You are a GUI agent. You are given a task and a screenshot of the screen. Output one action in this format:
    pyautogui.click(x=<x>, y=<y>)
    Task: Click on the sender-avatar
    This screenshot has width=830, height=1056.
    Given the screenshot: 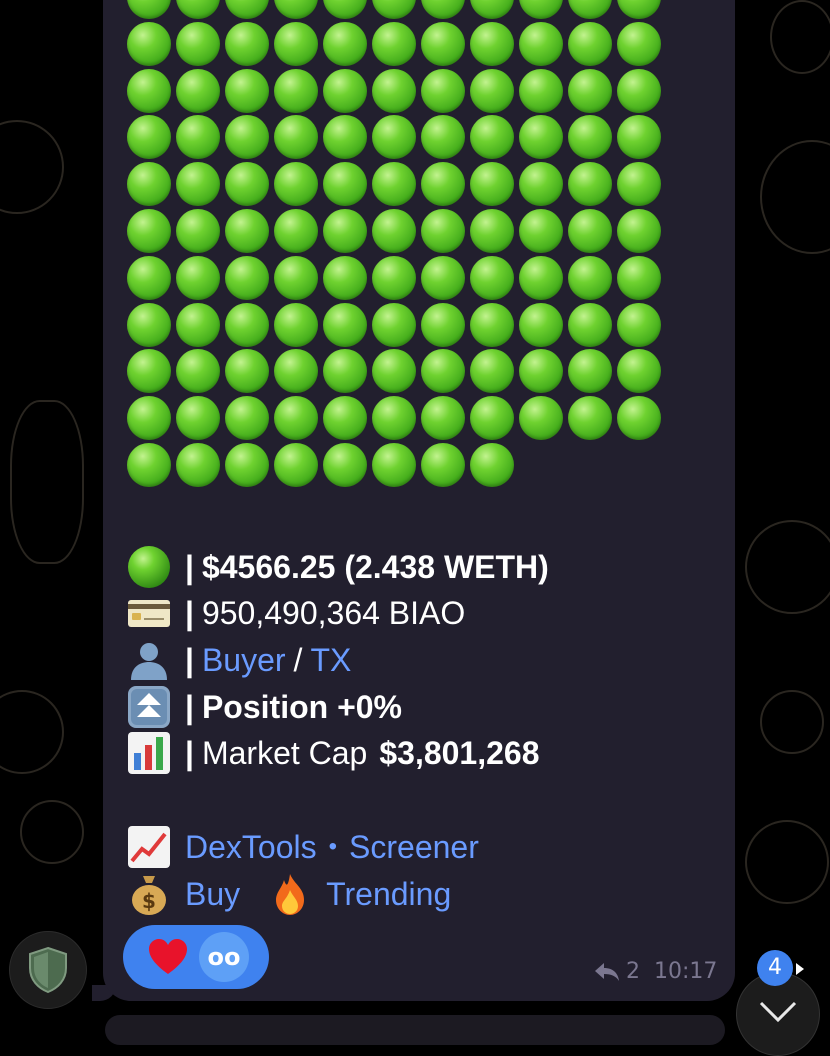 What is the action you would take?
    pyautogui.click(x=48, y=970)
    